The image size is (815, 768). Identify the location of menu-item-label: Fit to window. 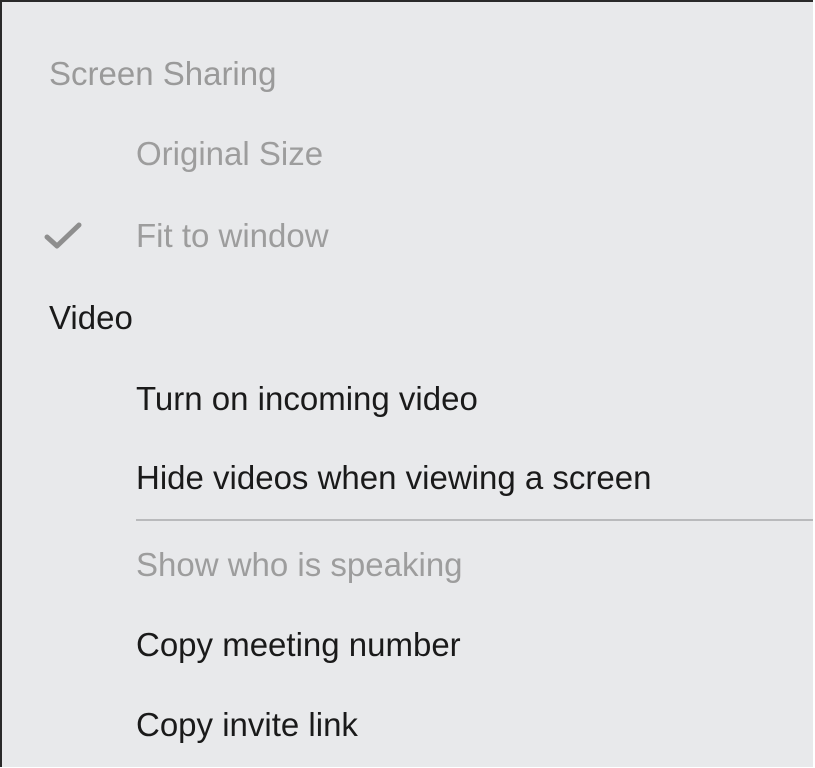
(232, 235).